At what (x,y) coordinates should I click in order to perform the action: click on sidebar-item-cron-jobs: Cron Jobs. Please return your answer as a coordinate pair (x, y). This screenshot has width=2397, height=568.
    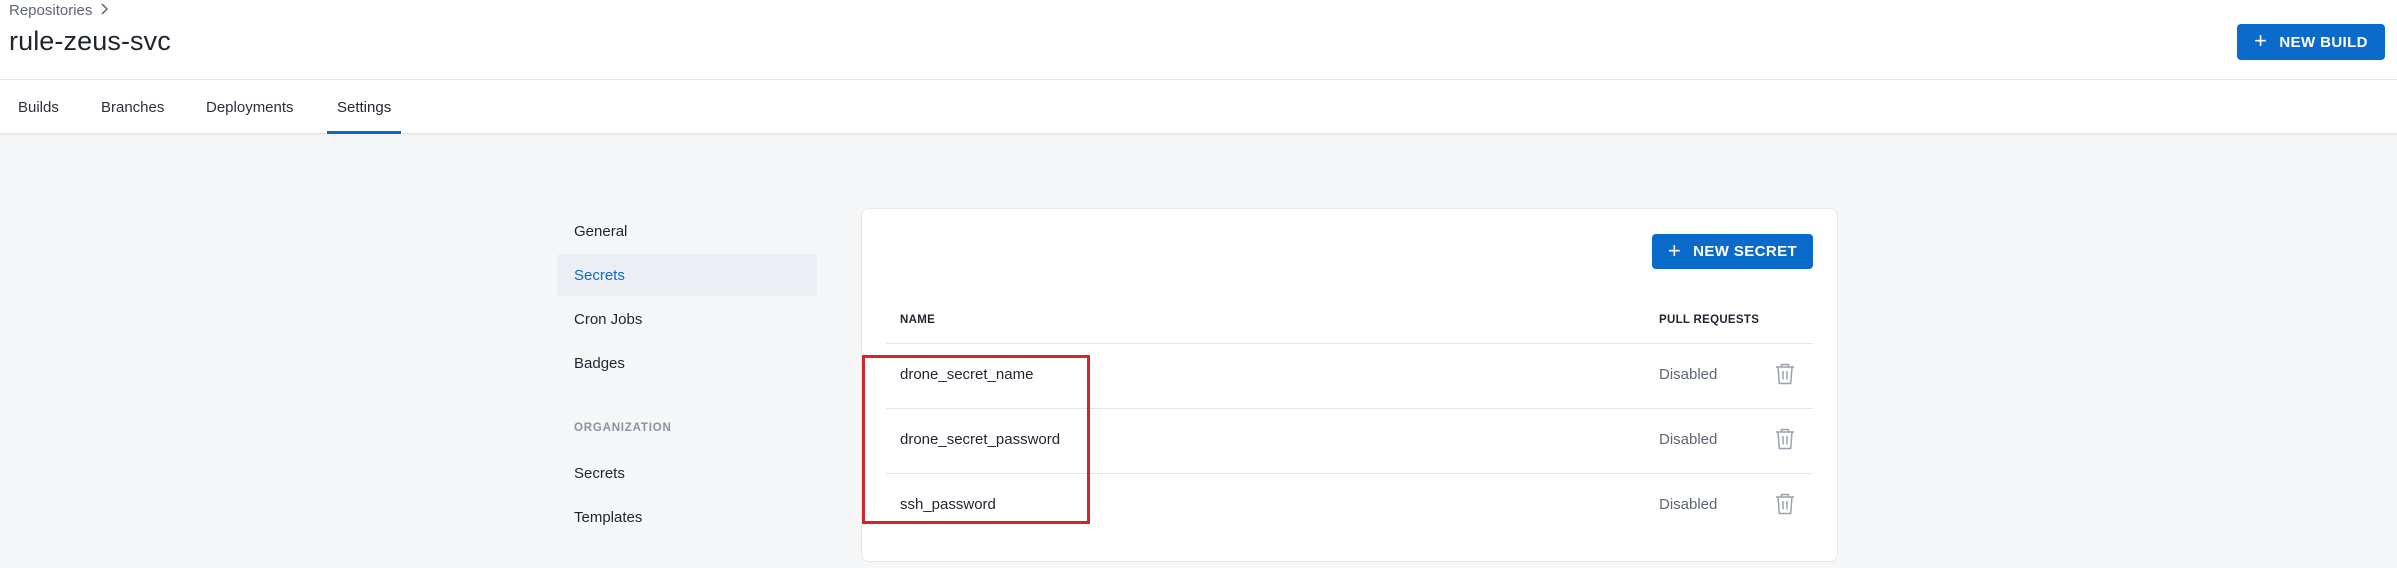
    Looking at the image, I should click on (687, 319).